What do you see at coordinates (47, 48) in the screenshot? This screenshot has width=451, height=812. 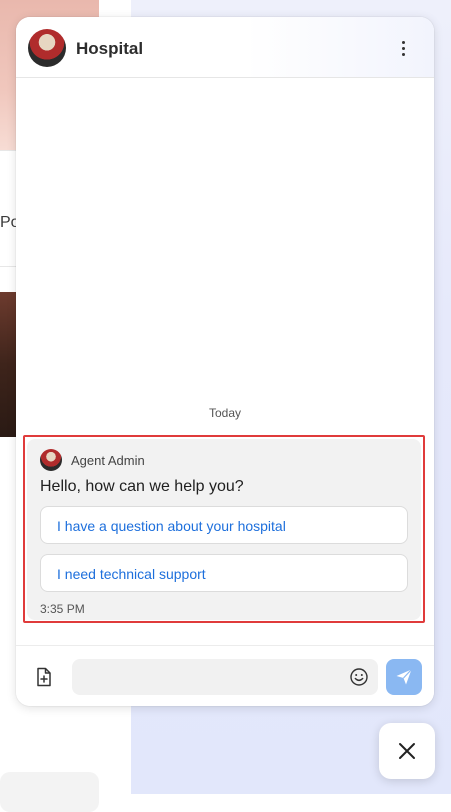 I see `hospital-avatar` at bounding box center [47, 48].